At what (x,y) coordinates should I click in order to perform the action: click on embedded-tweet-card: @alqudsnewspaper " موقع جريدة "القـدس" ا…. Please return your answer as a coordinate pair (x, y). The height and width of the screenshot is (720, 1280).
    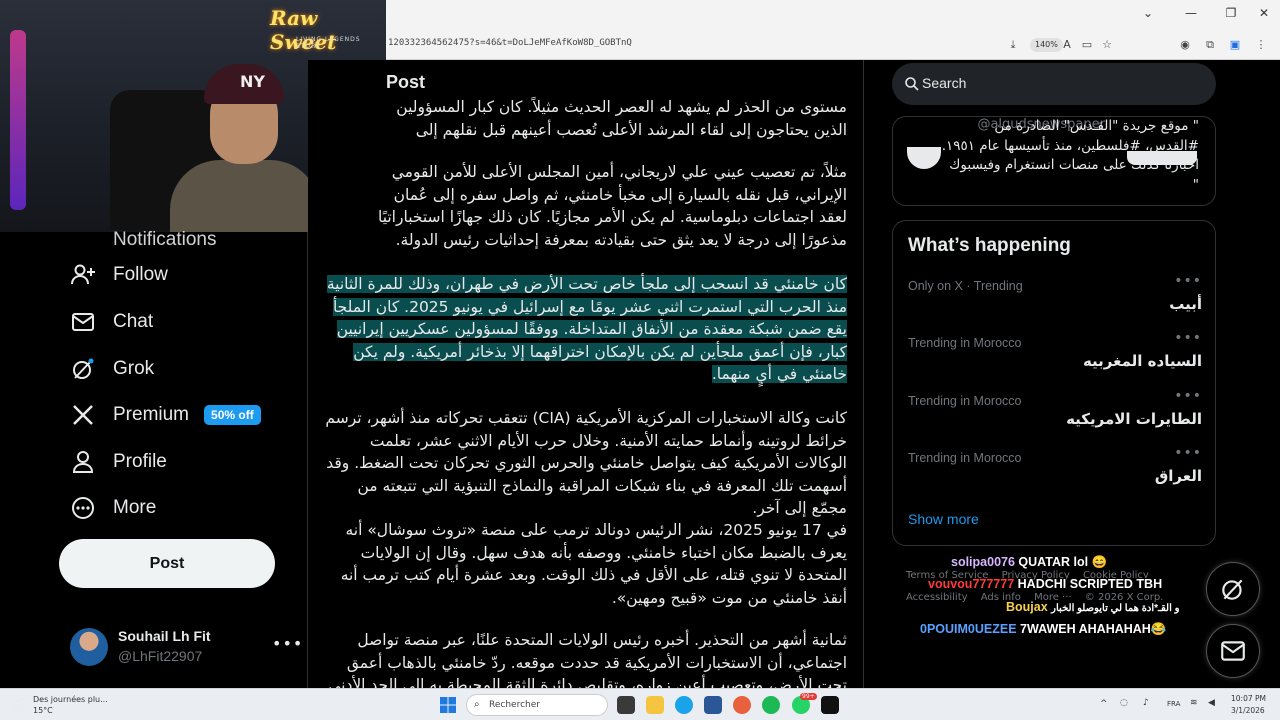
    Looking at the image, I should click on (1054, 161).